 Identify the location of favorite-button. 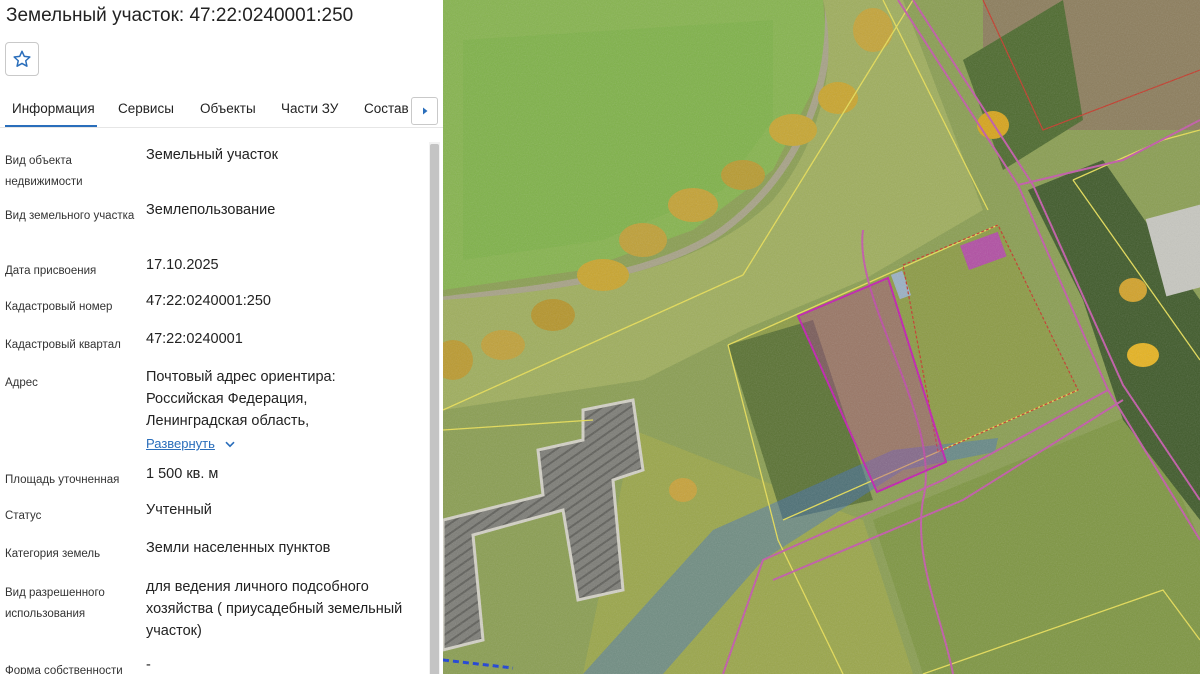
(22, 59).